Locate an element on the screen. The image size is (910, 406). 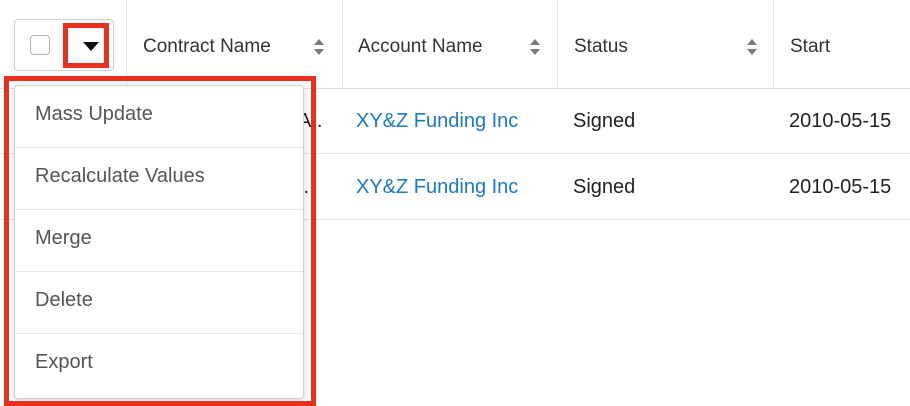
menu-item-recalculate-values: Recalculate Values is located at coordinates (159, 179).